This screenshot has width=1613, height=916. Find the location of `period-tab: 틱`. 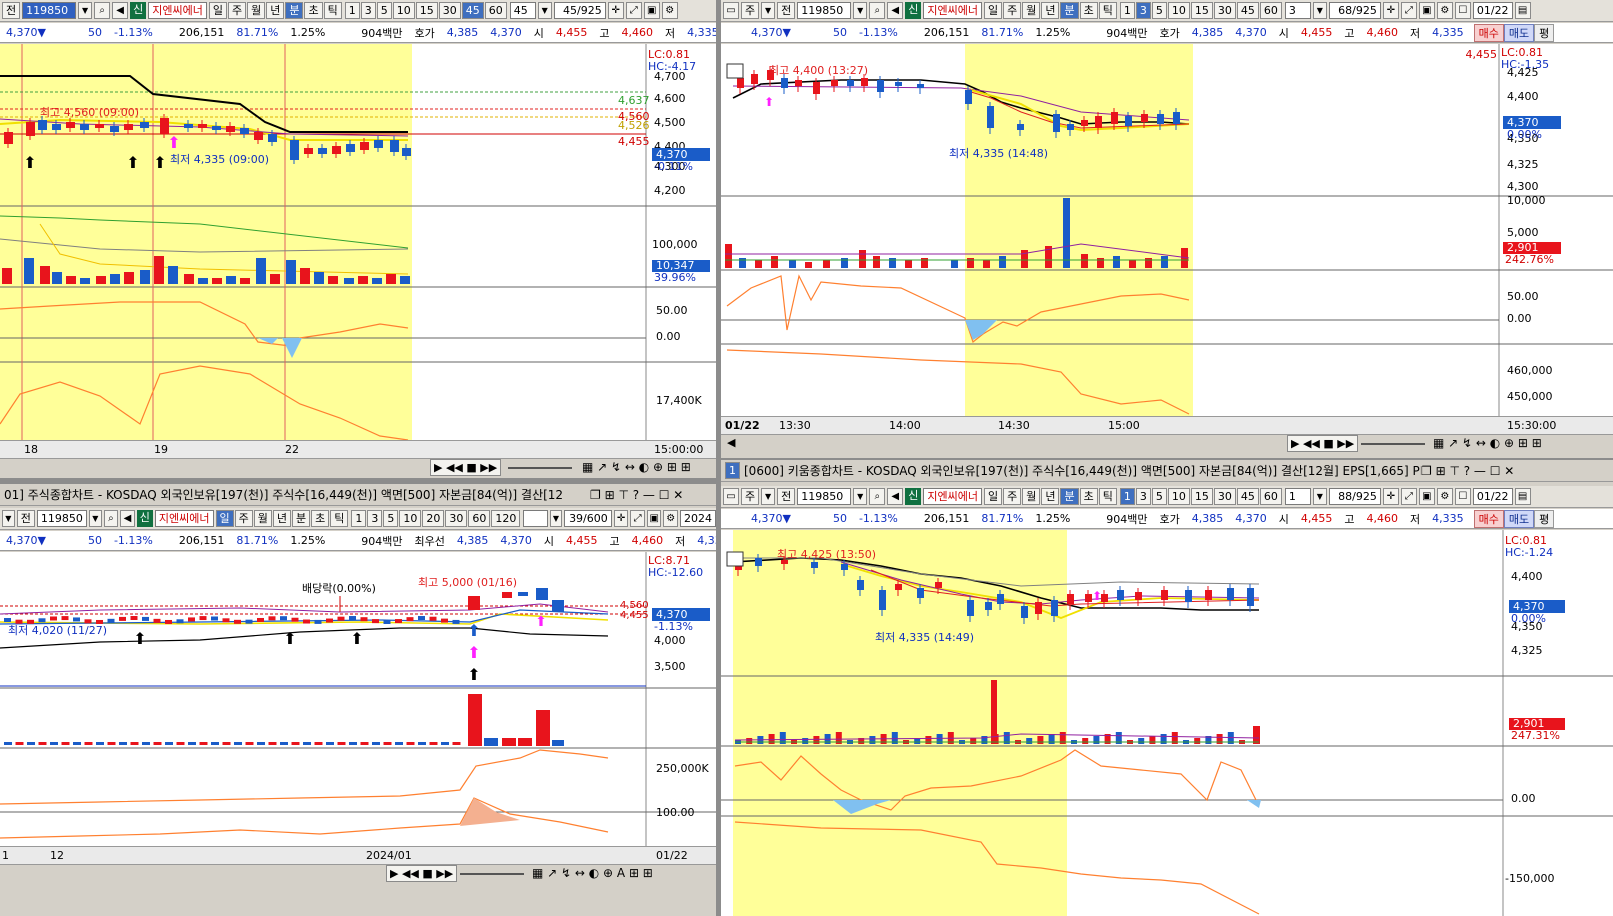

period-tab: 틱 is located at coordinates (1107, 10).